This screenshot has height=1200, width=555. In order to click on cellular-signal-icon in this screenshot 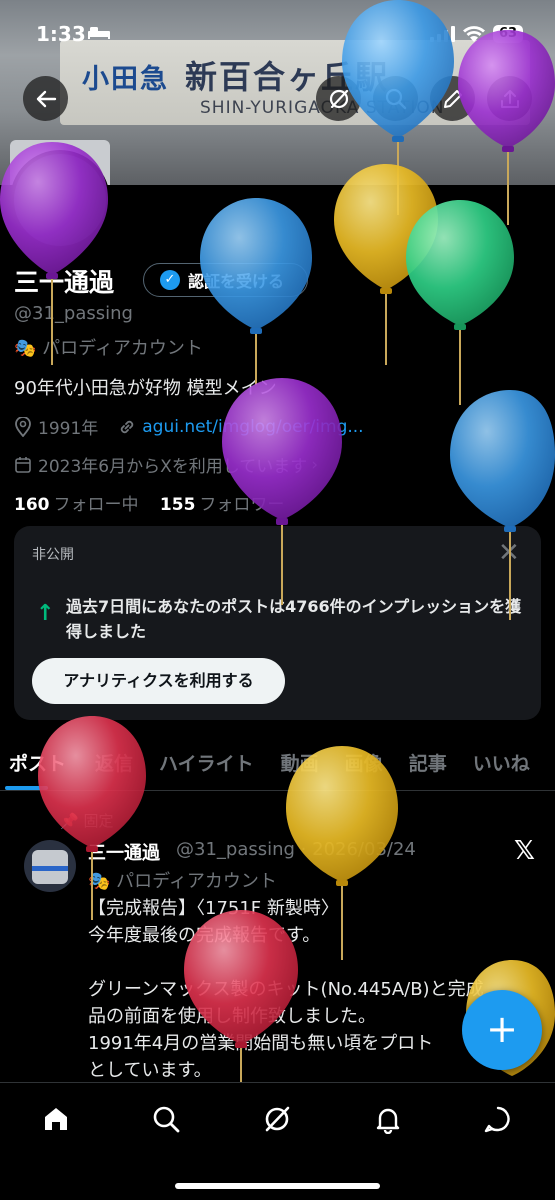, I will do `click(442, 34)`.